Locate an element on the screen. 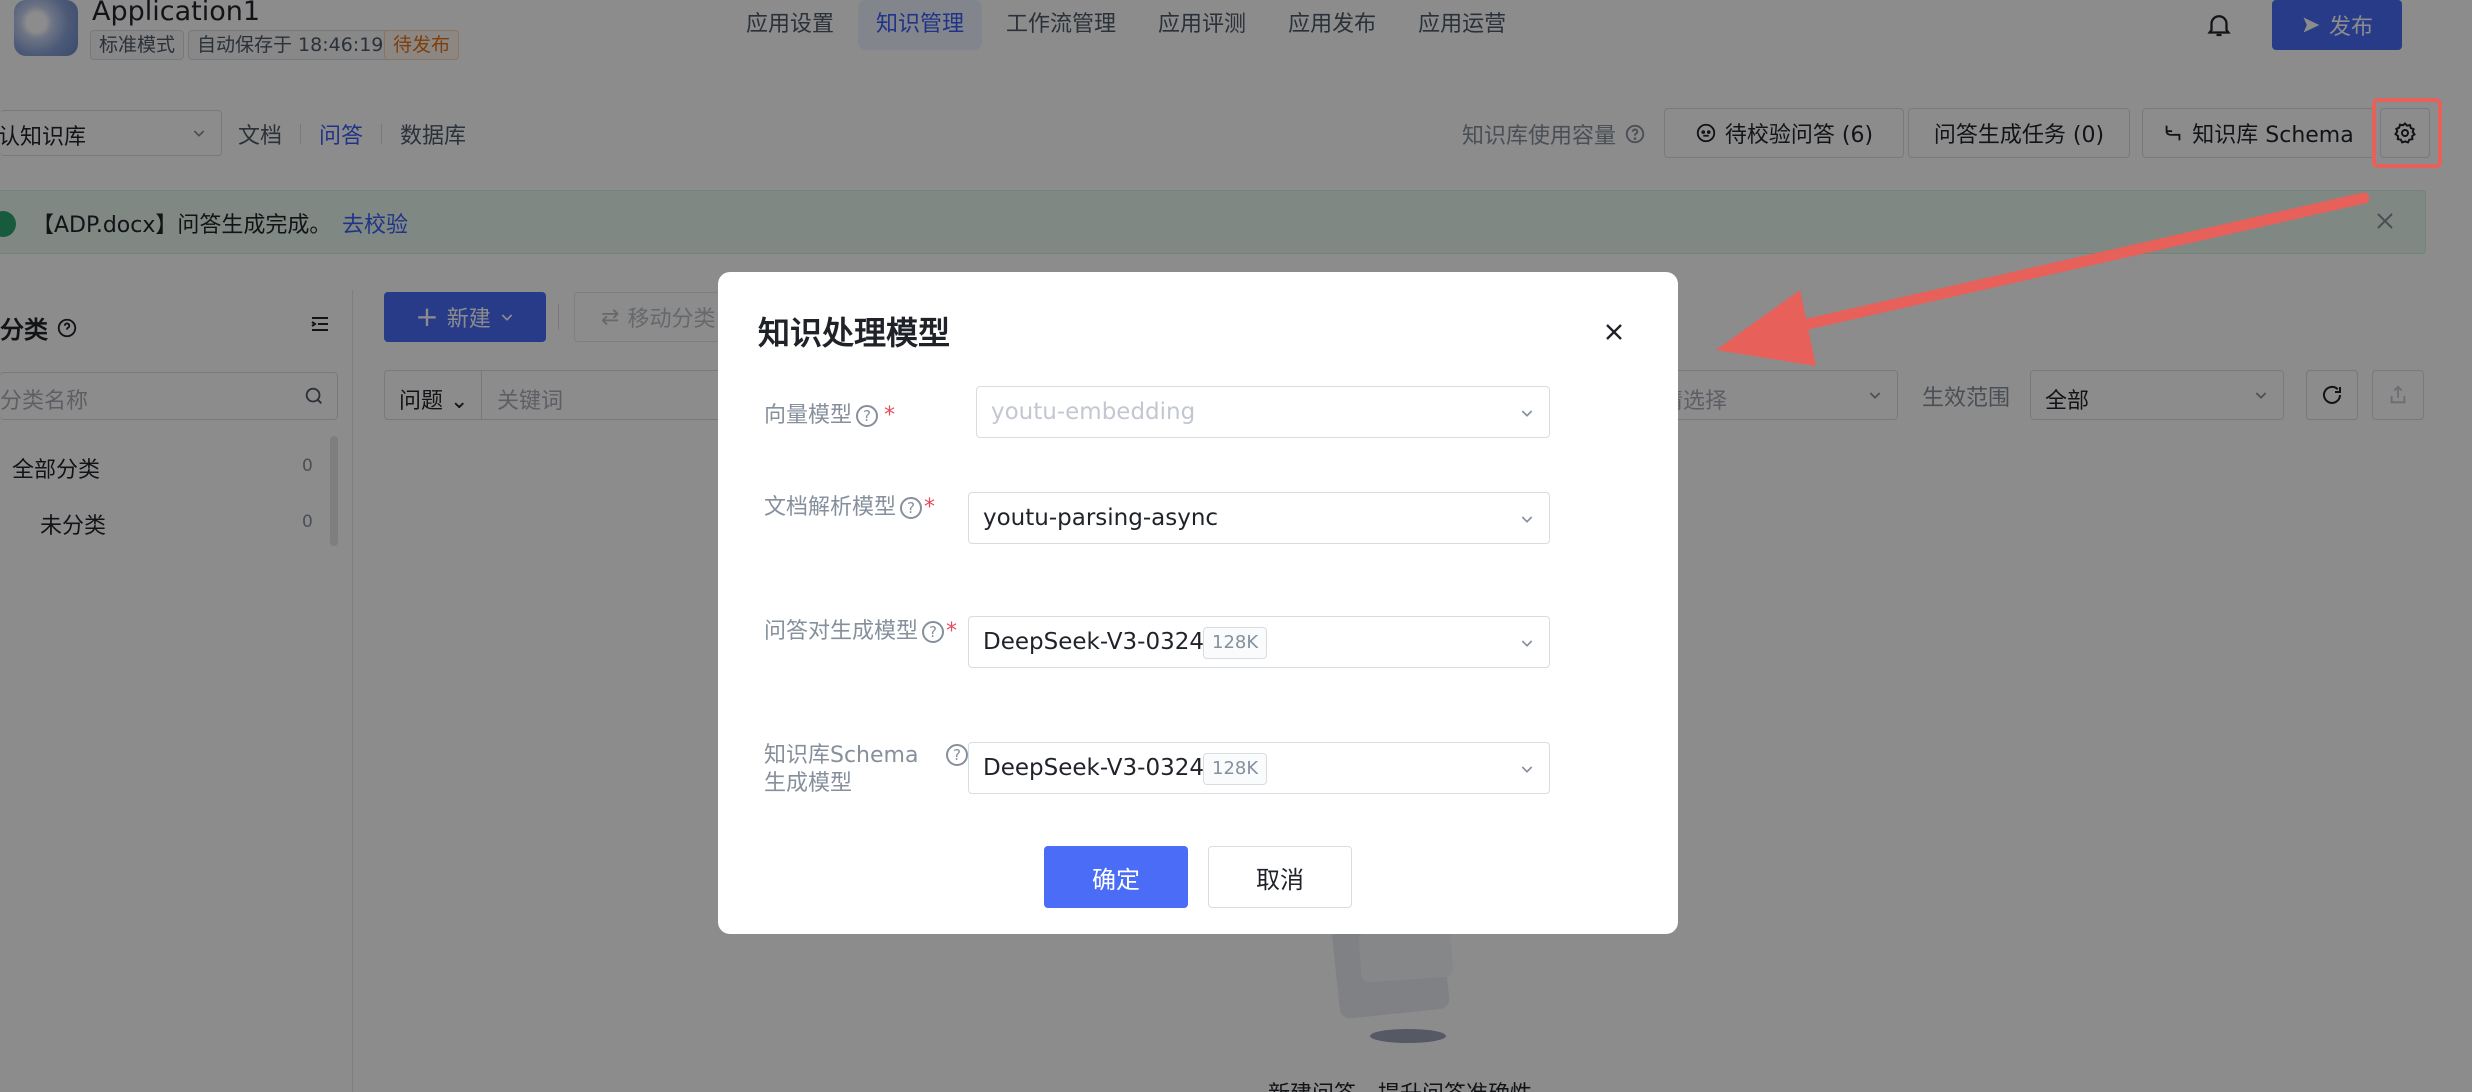 This screenshot has height=1092, width=2472. cancel-button: 取消 is located at coordinates (1280, 877).